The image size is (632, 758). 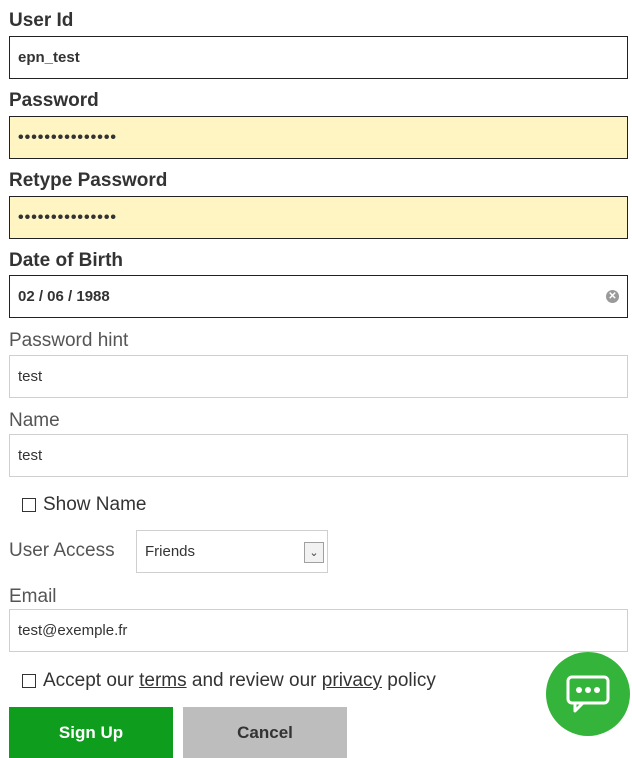 What do you see at coordinates (318, 630) in the screenshot?
I see `email-input: test@exemple.fr` at bounding box center [318, 630].